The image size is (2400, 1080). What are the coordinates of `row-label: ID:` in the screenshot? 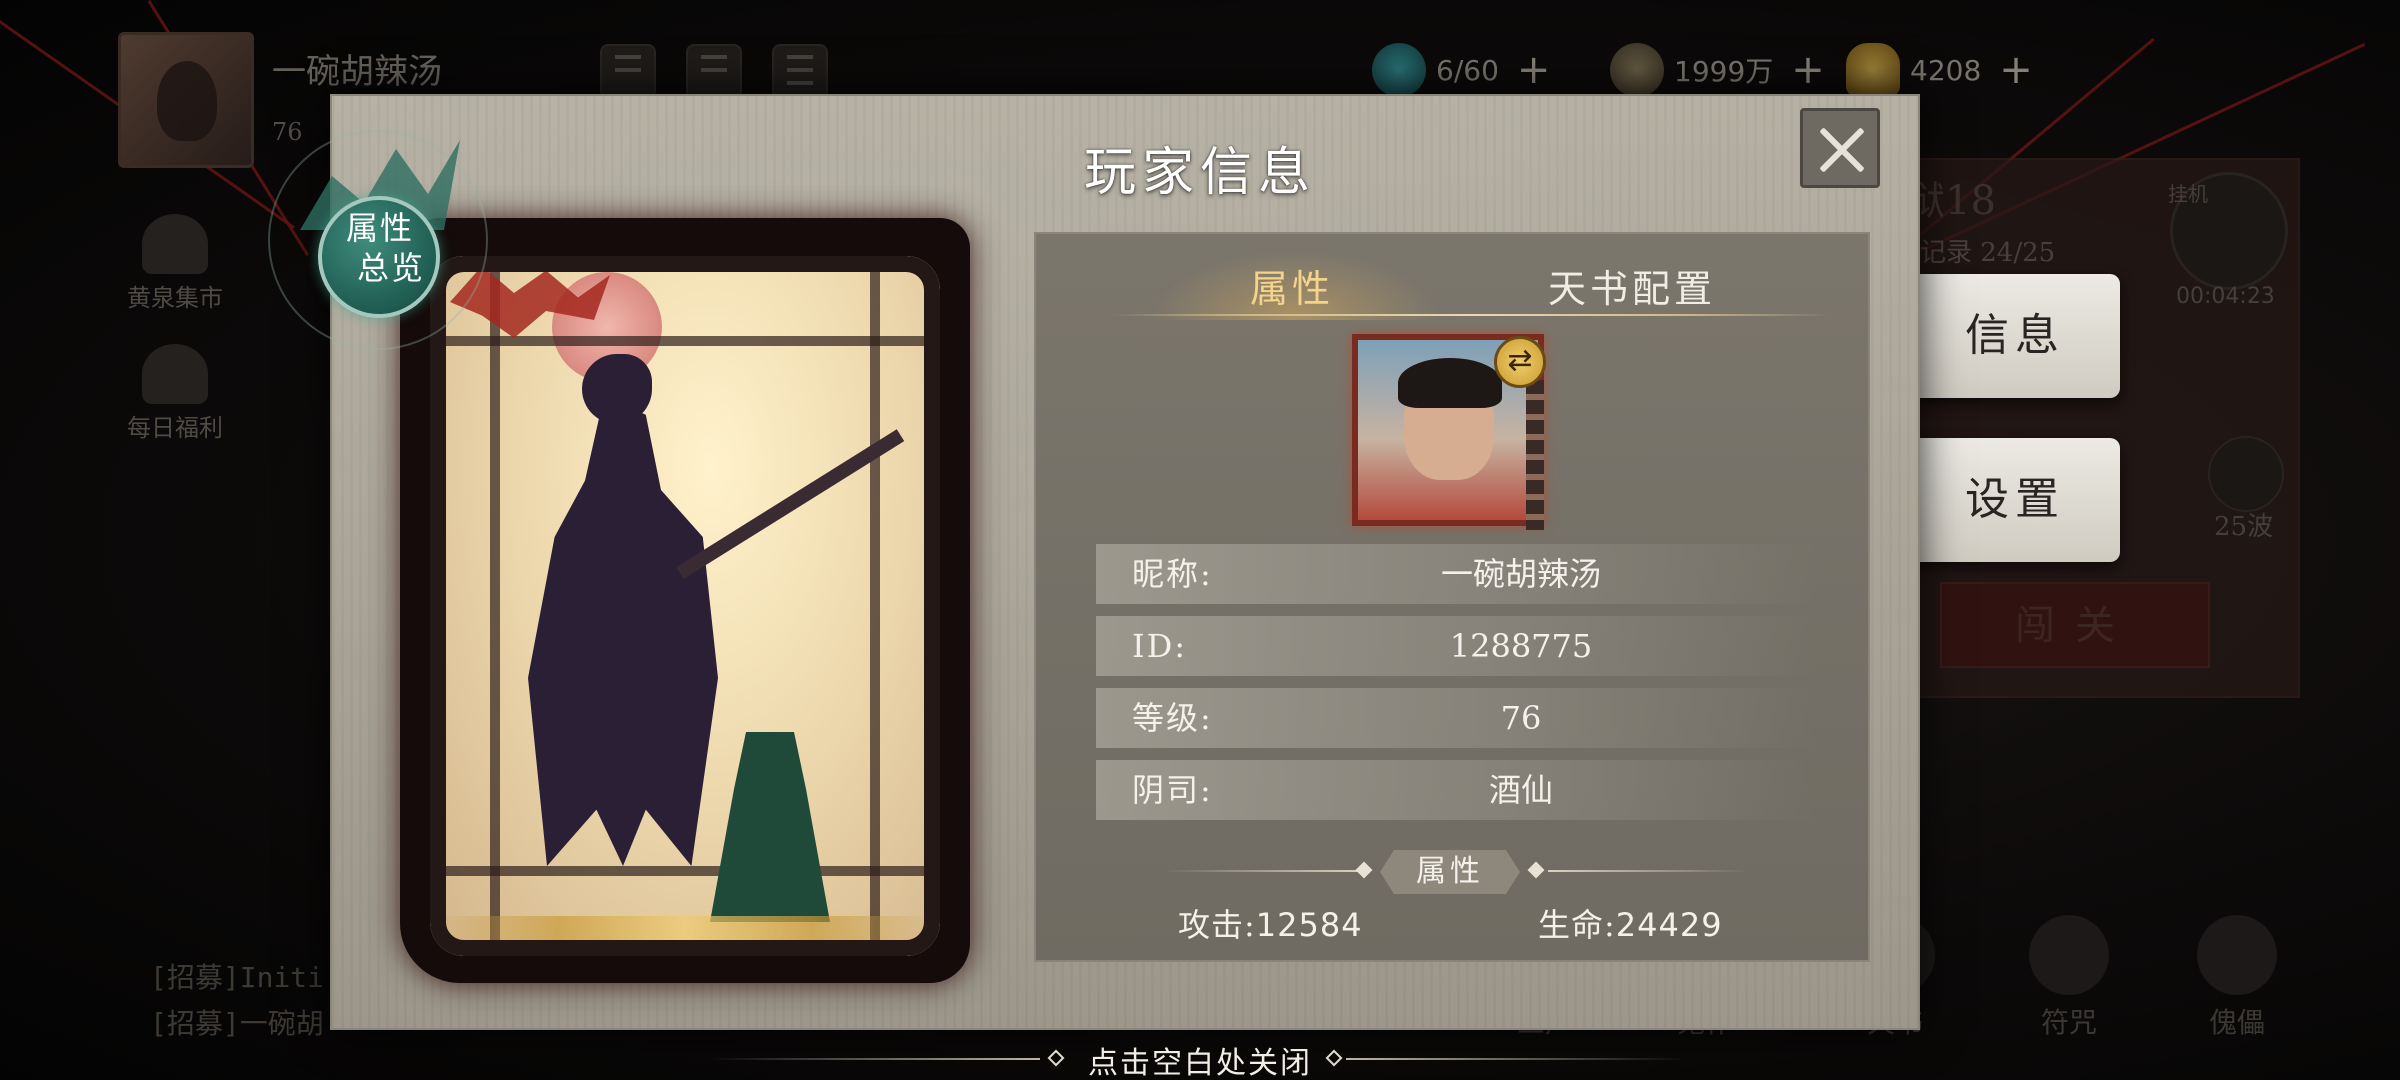 It's located at (1160, 646).